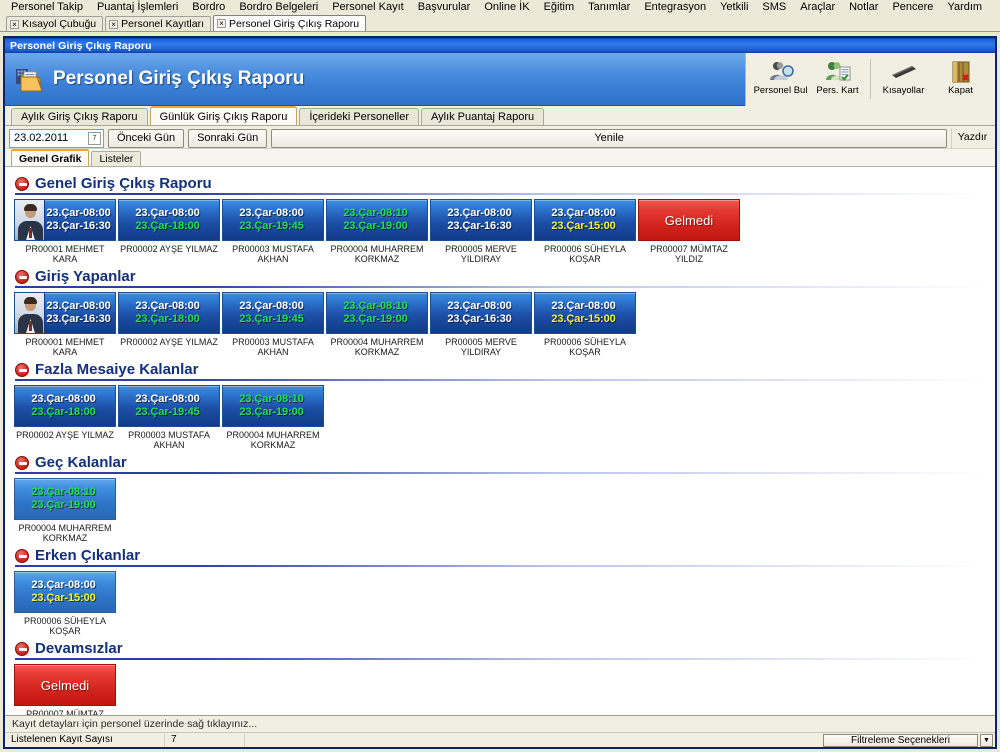  I want to click on menu-item-personel-kay-t: Personel Kayıt, so click(368, 7).